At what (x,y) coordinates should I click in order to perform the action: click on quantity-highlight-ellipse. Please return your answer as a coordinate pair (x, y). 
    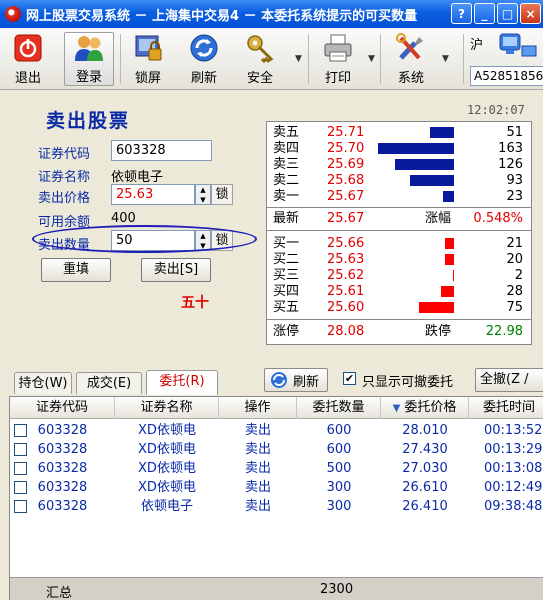
    Looking at the image, I should click on (144, 239).